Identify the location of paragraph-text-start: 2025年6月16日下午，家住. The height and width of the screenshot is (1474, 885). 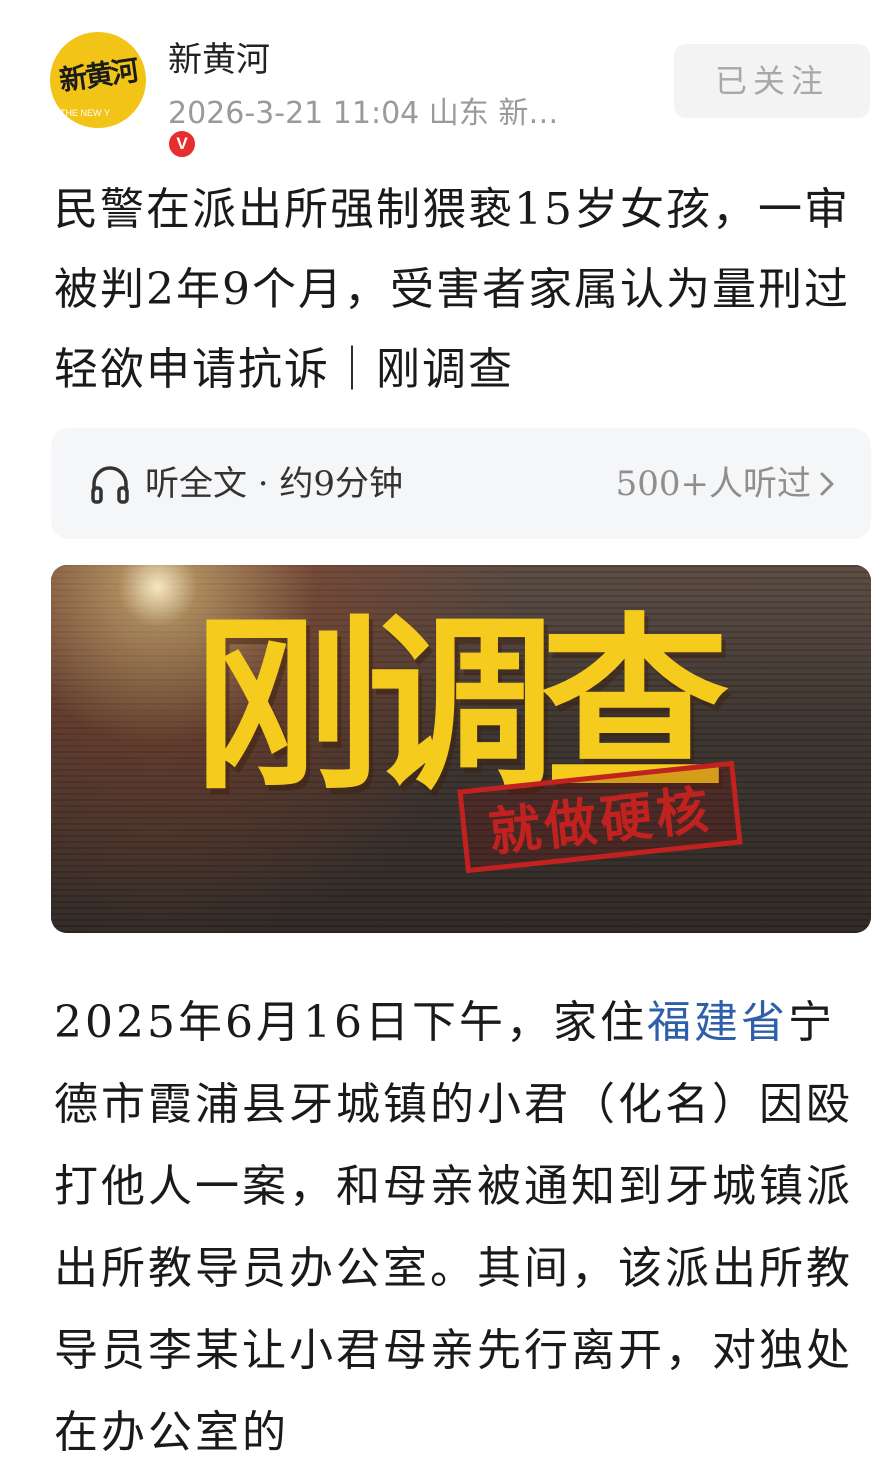
(350, 1022).